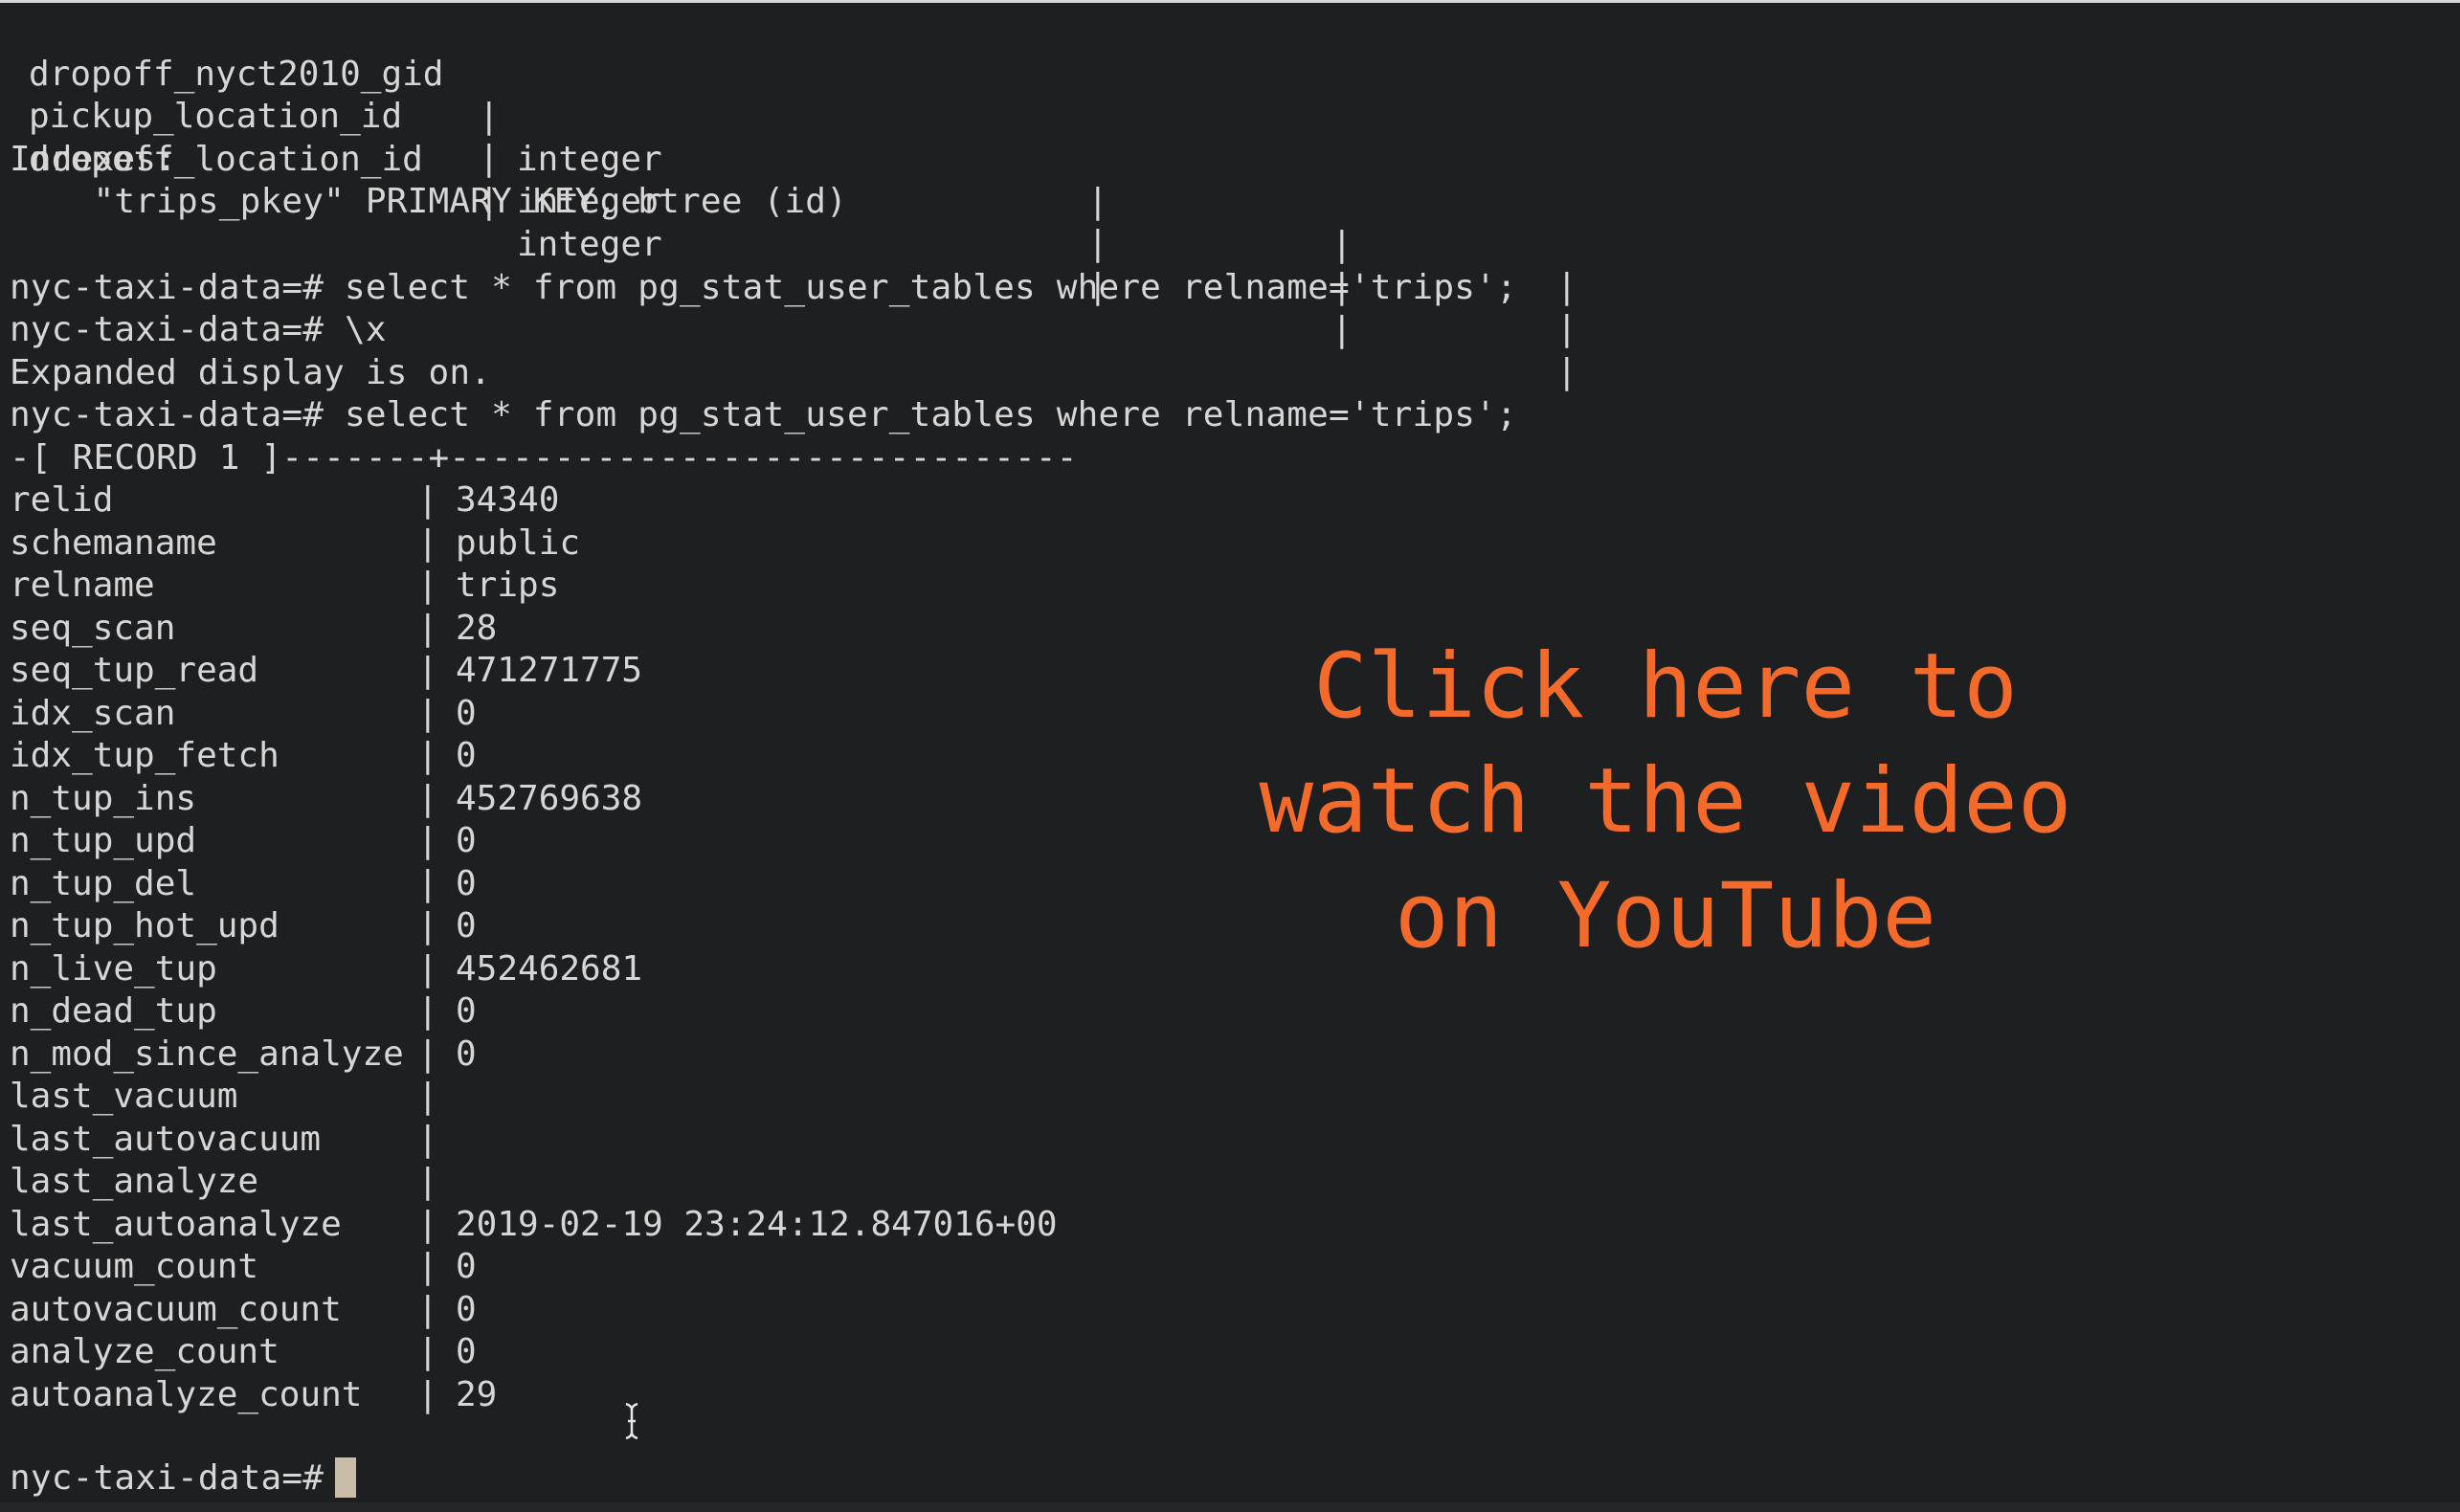 The height and width of the screenshot is (1512, 2460). I want to click on record-key: n_tup_hot_upd, so click(145, 925).